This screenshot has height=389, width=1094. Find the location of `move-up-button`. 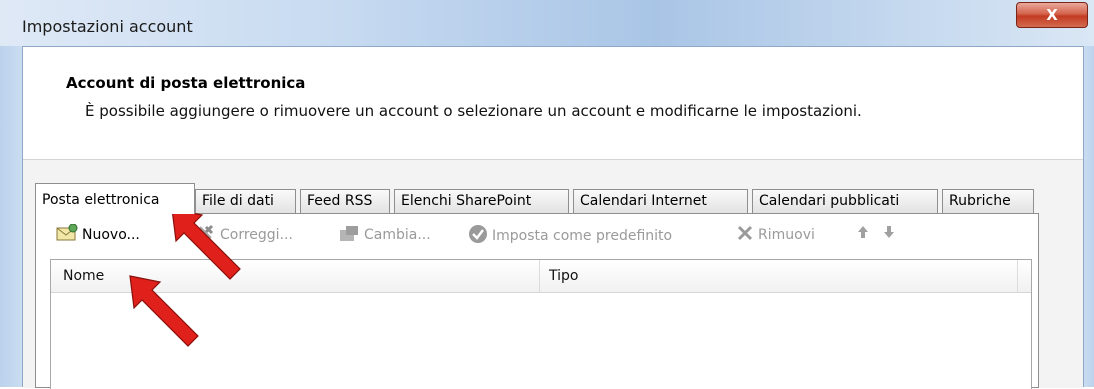

move-up-button is located at coordinates (865, 234).